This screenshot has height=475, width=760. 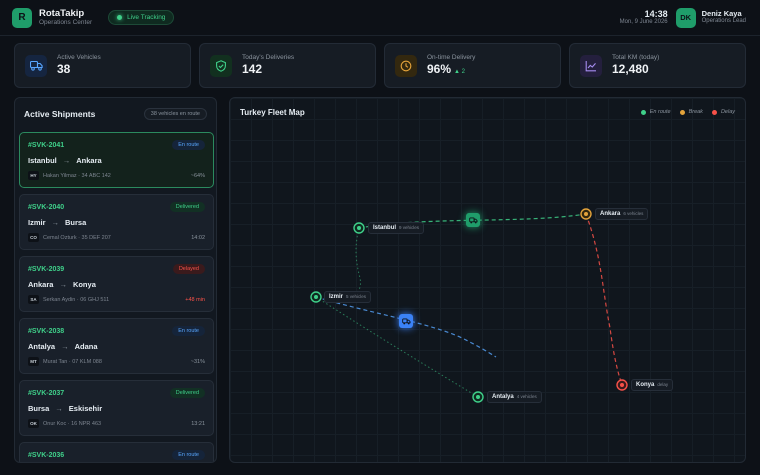 What do you see at coordinates (33, 423) in the screenshot?
I see `driver-initials: OK` at bounding box center [33, 423].